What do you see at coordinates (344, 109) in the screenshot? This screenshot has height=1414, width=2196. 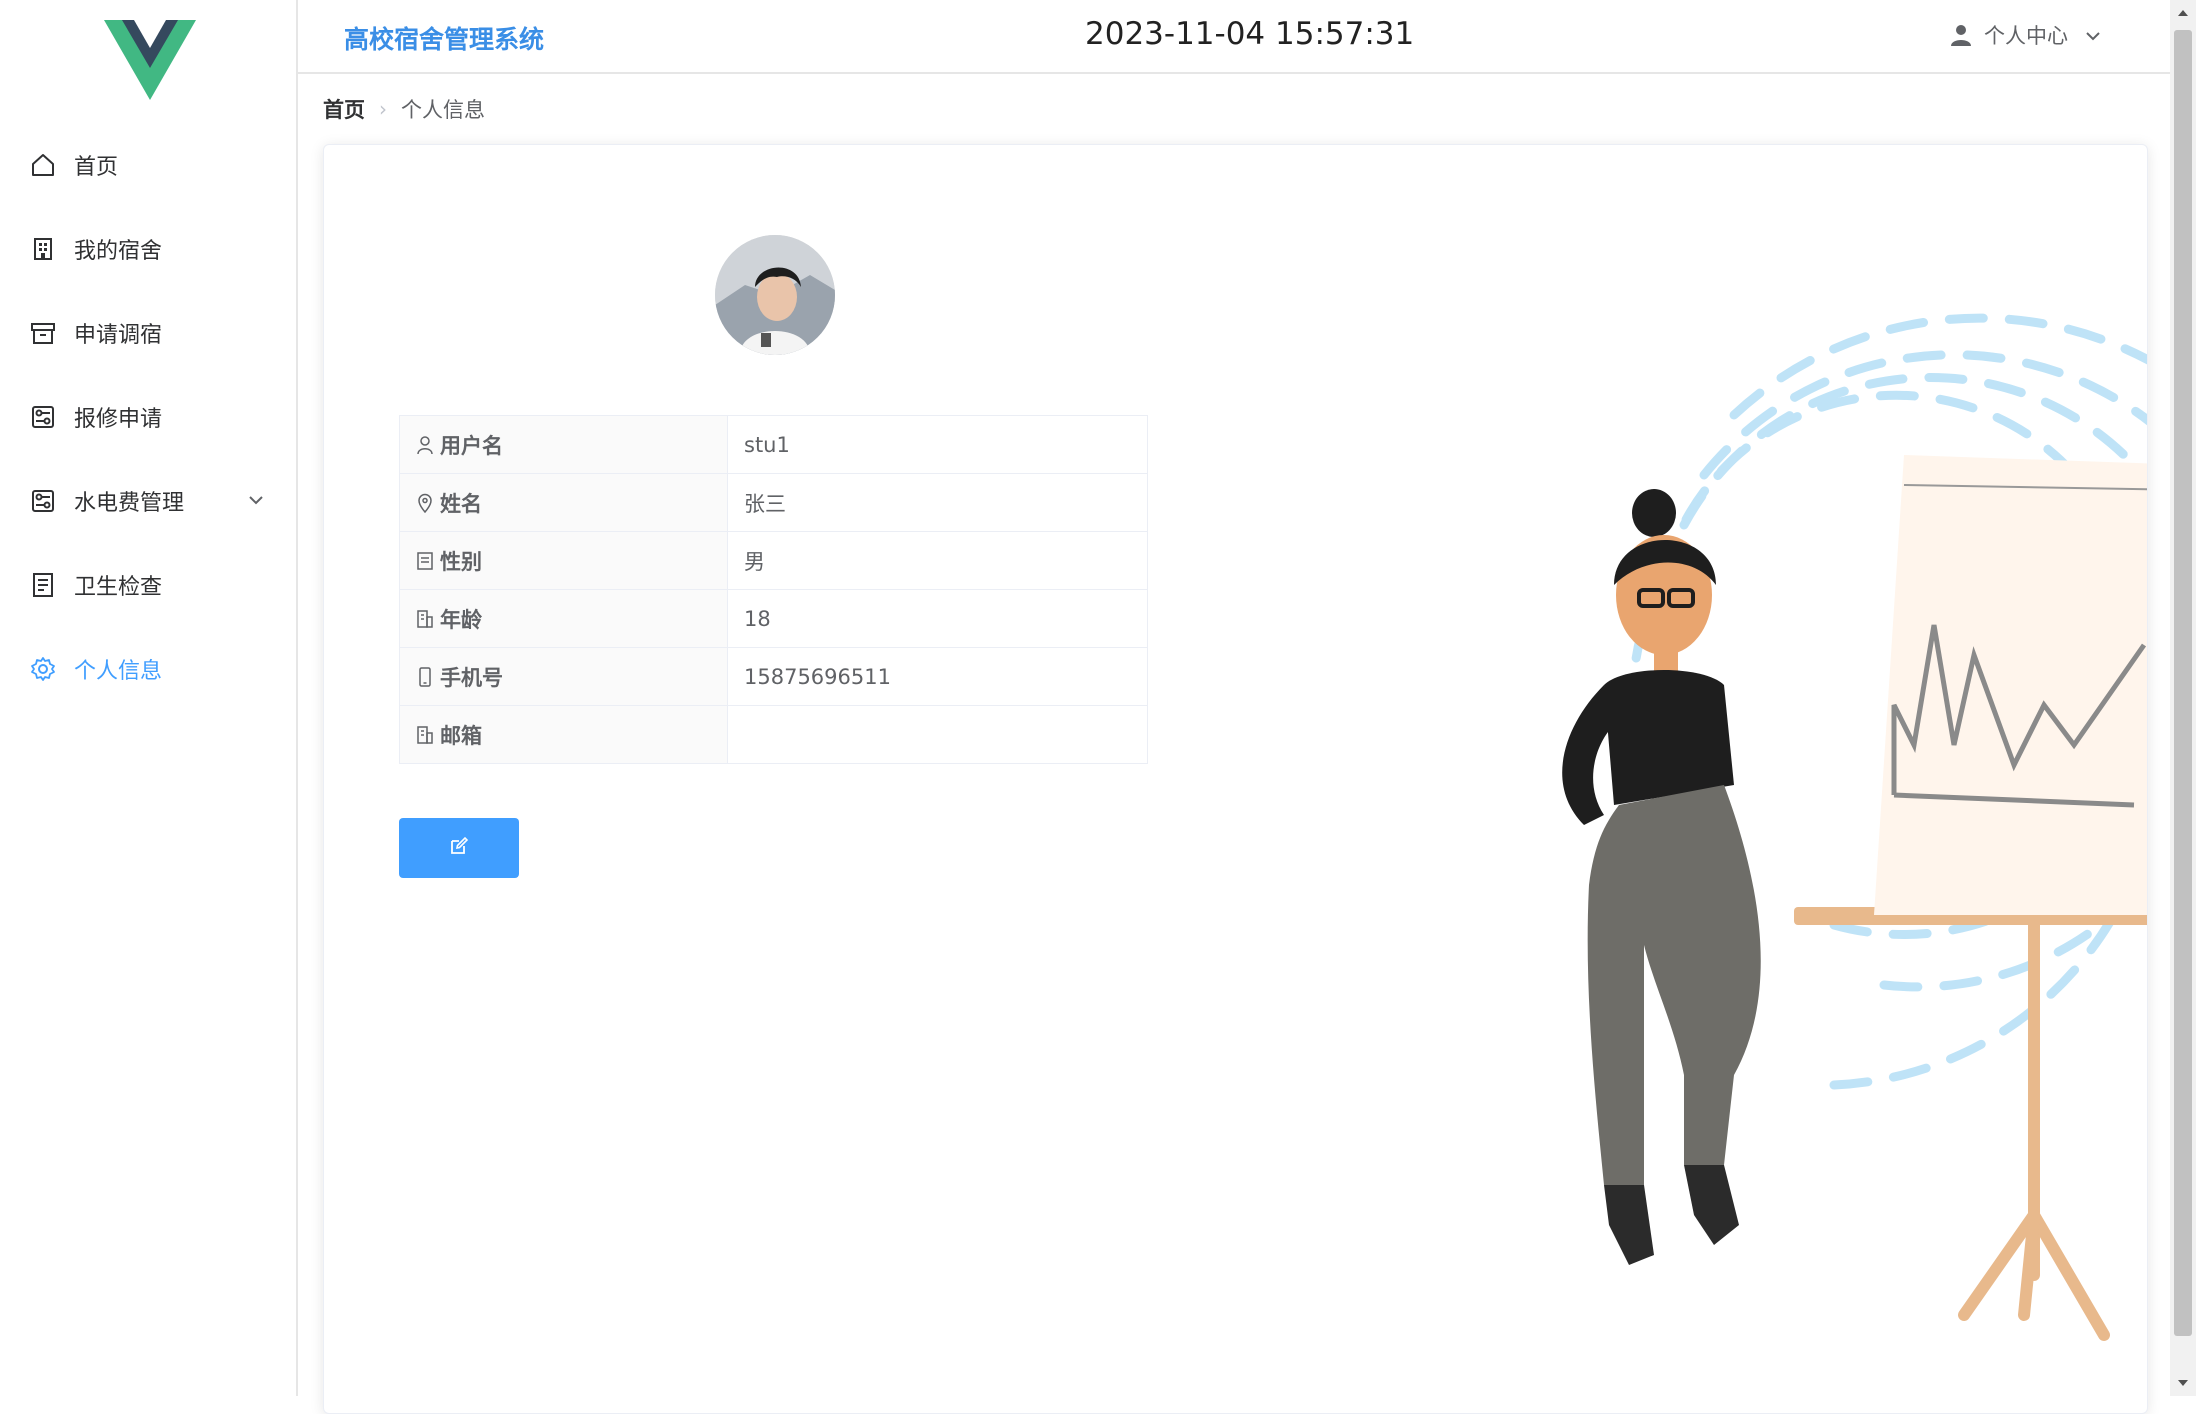 I see `breadcrumb-home: 首页` at bounding box center [344, 109].